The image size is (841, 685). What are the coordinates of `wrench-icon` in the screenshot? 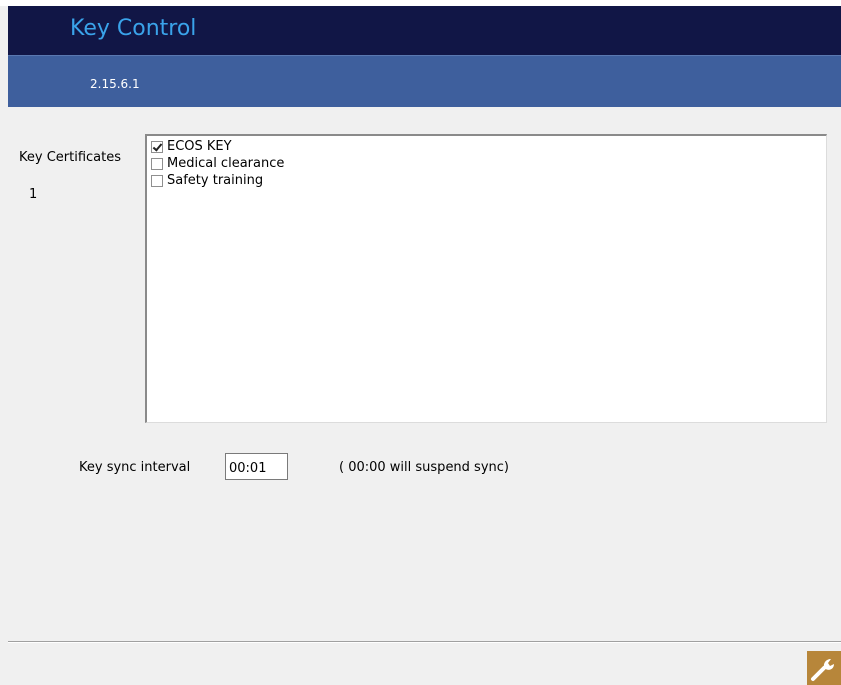 It's located at (822, 670).